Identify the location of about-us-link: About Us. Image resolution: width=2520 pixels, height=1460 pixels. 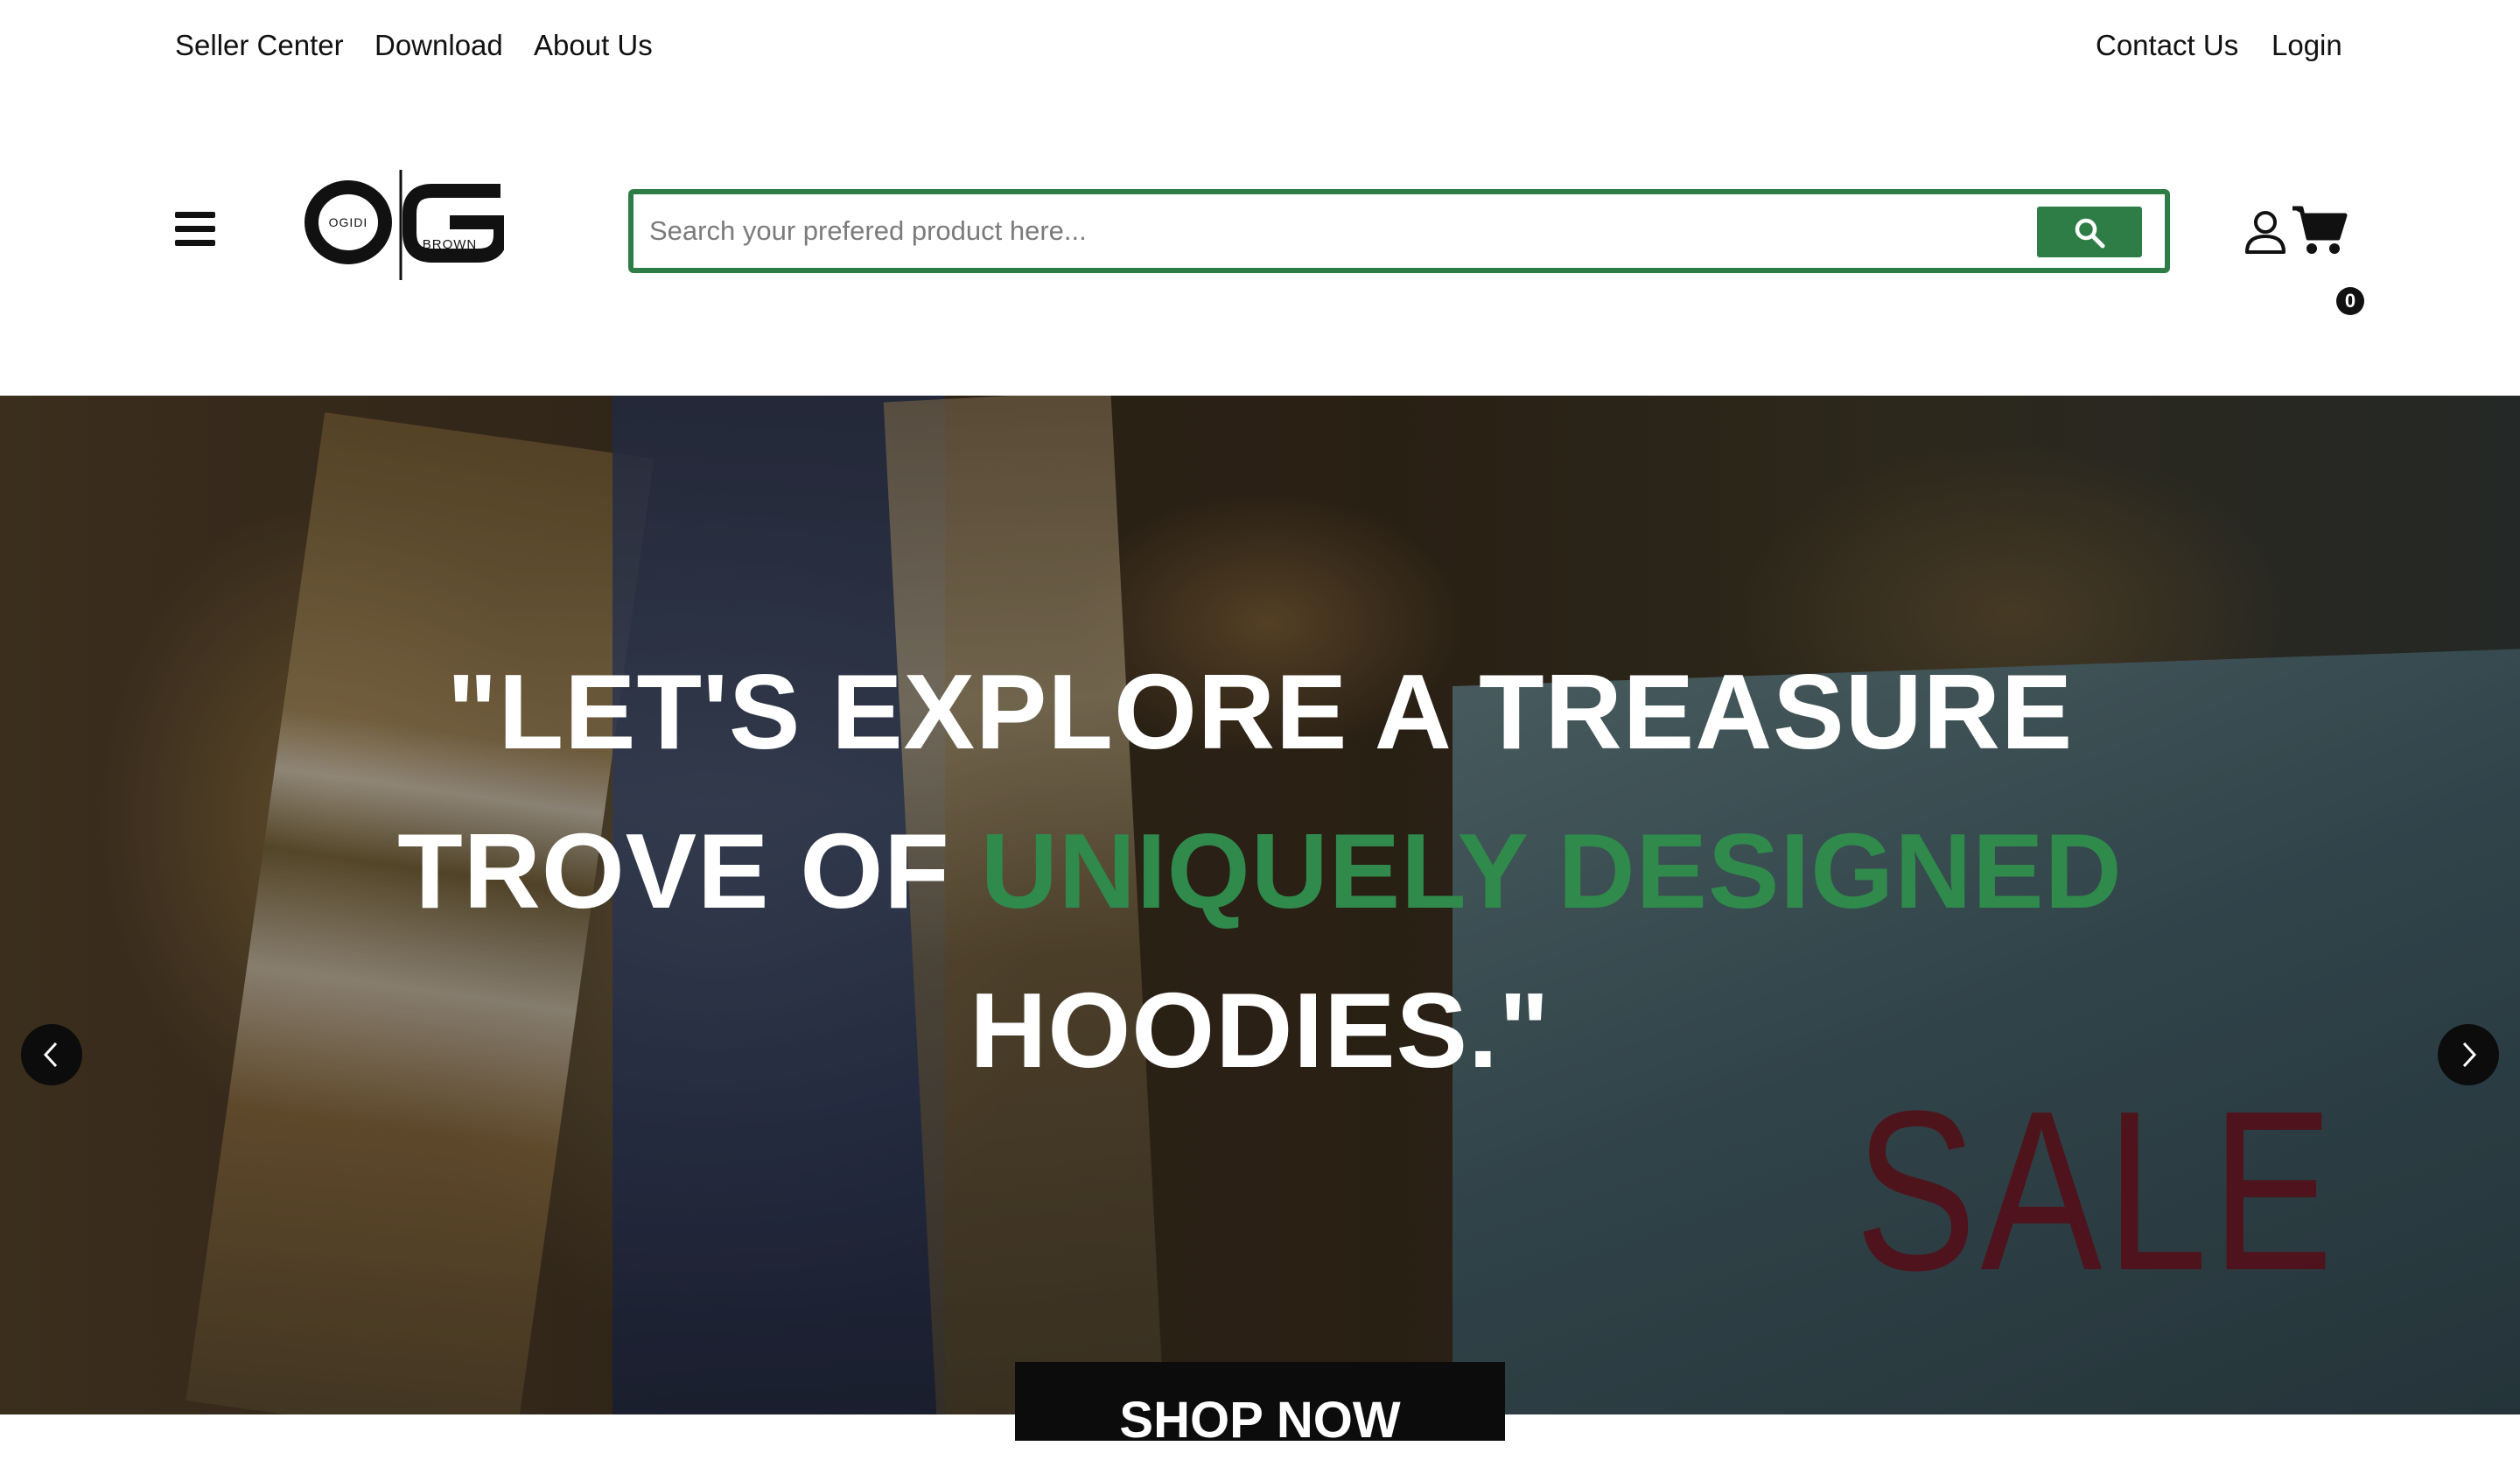
(593, 45).